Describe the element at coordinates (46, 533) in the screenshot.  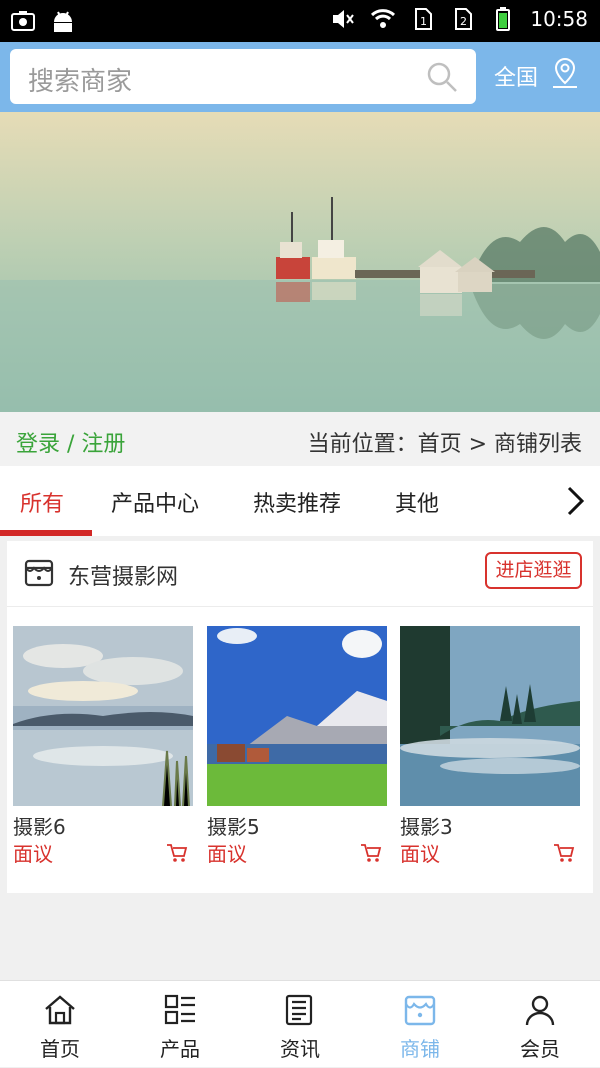
I see `active-tab-indicator` at that location.